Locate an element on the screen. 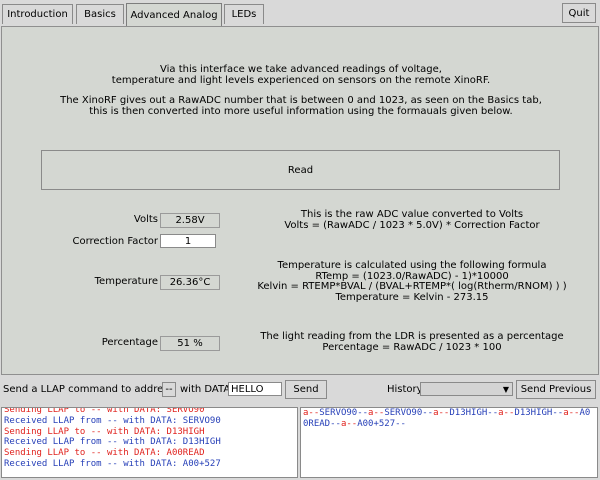 This screenshot has height=480, width=600. tab-label: Advanced Analog is located at coordinates (174, 15).